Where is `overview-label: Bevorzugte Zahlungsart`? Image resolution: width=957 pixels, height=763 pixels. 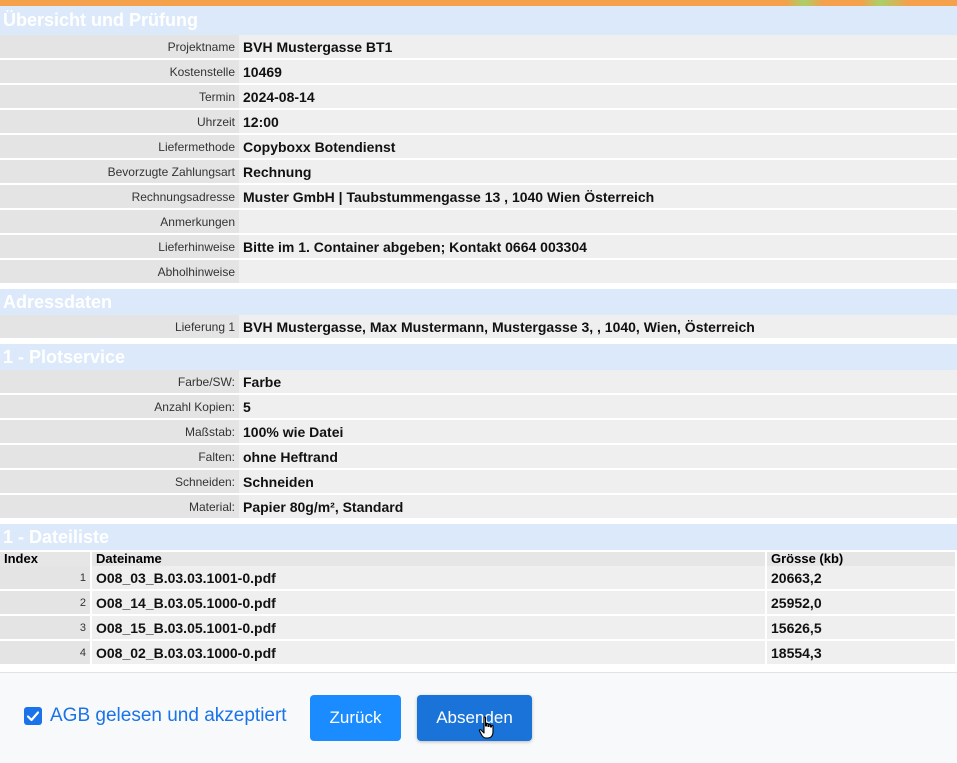
overview-label: Bevorzugte Zahlungsart is located at coordinates (119, 172).